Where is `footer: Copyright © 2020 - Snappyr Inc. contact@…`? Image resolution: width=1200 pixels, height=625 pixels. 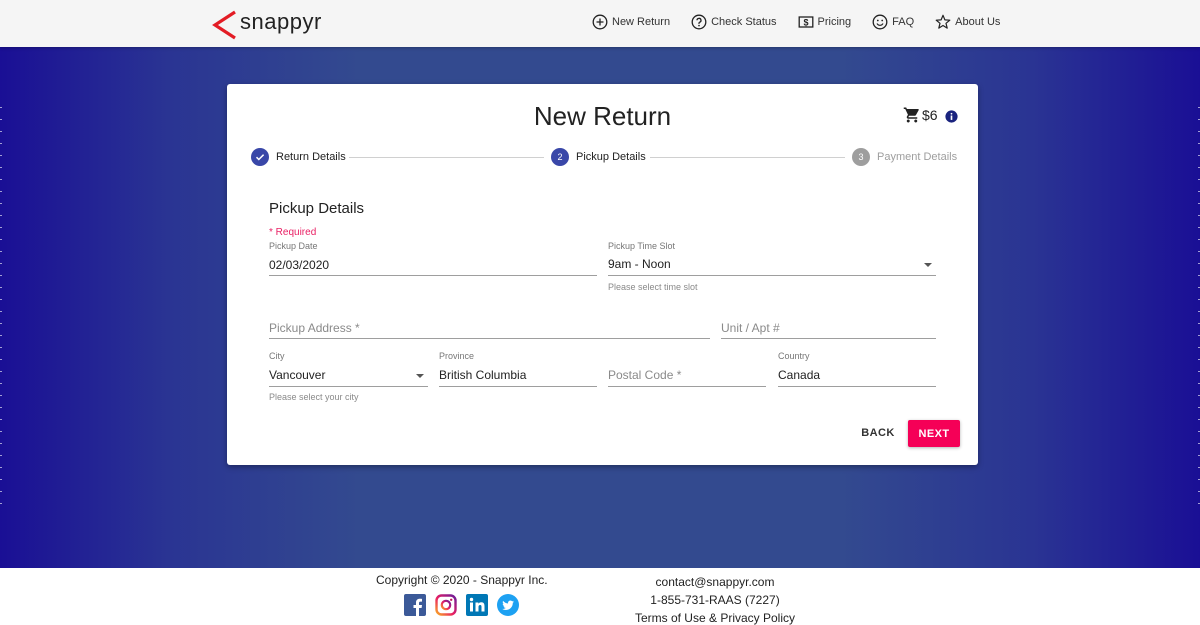 footer: Copyright © 2020 - Snappyr Inc. contact@… is located at coordinates (600, 596).